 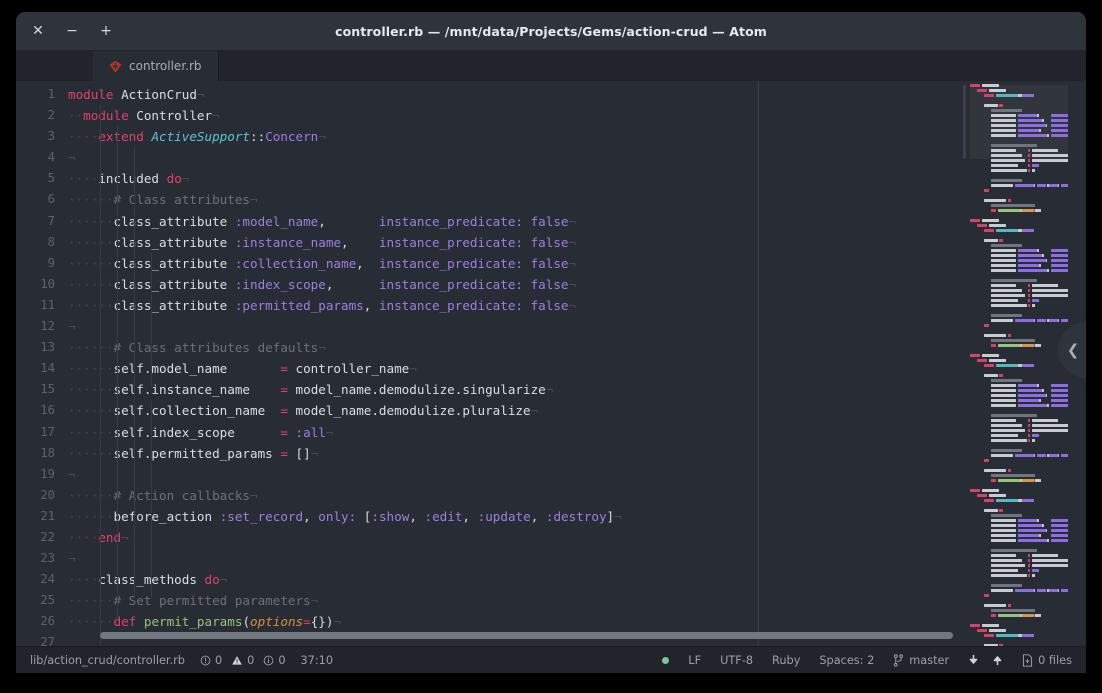 I want to click on line-number: 19, so click(x=47, y=473).